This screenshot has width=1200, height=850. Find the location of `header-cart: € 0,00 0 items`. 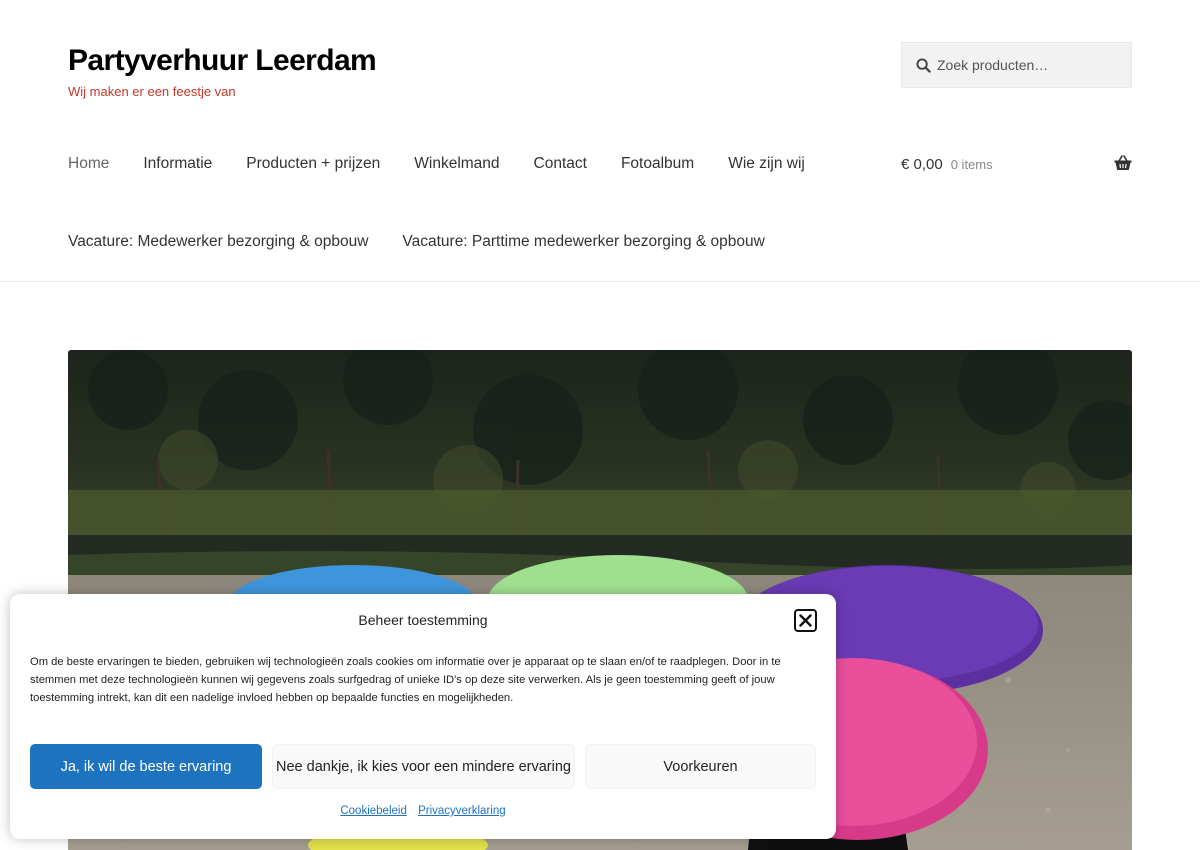

header-cart: € 0,00 0 items is located at coordinates (1016, 164).